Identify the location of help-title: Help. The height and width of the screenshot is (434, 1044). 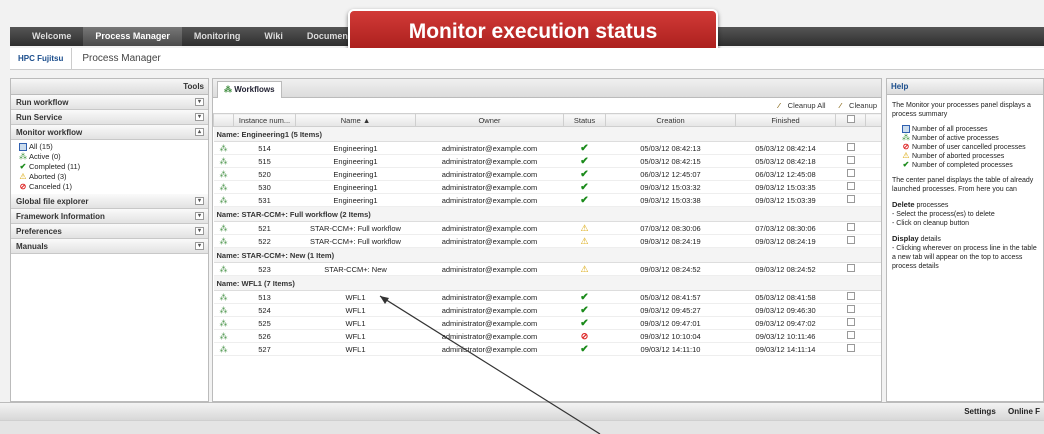
(965, 87).